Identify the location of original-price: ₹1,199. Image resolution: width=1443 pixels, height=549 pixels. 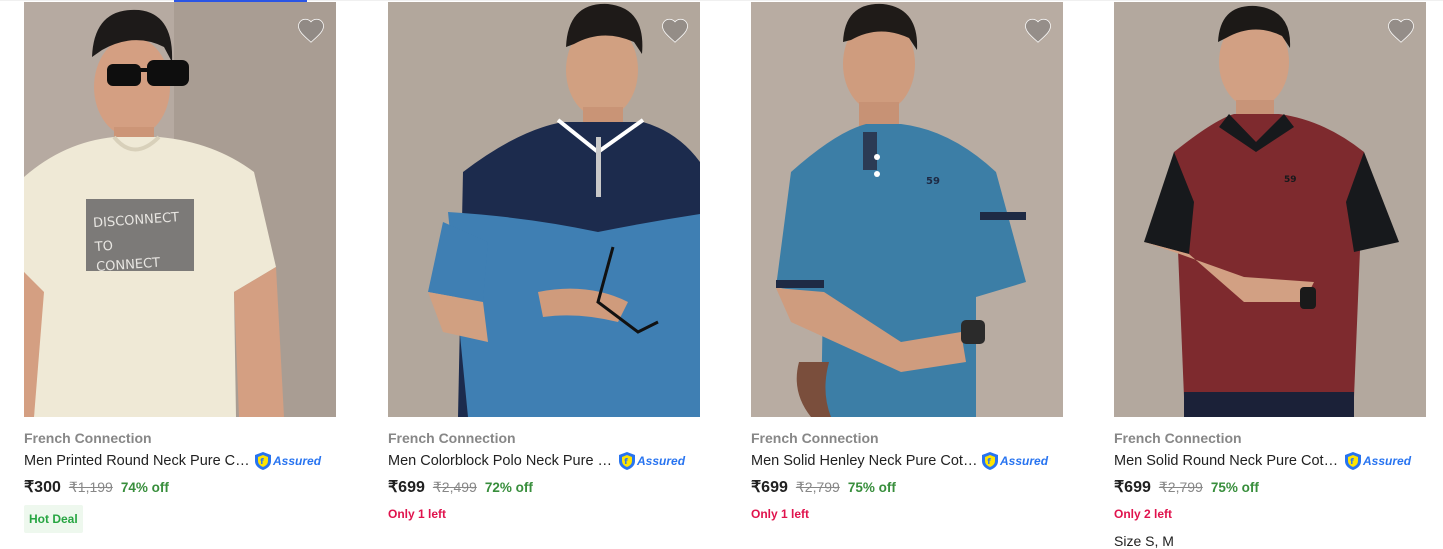
(90, 487).